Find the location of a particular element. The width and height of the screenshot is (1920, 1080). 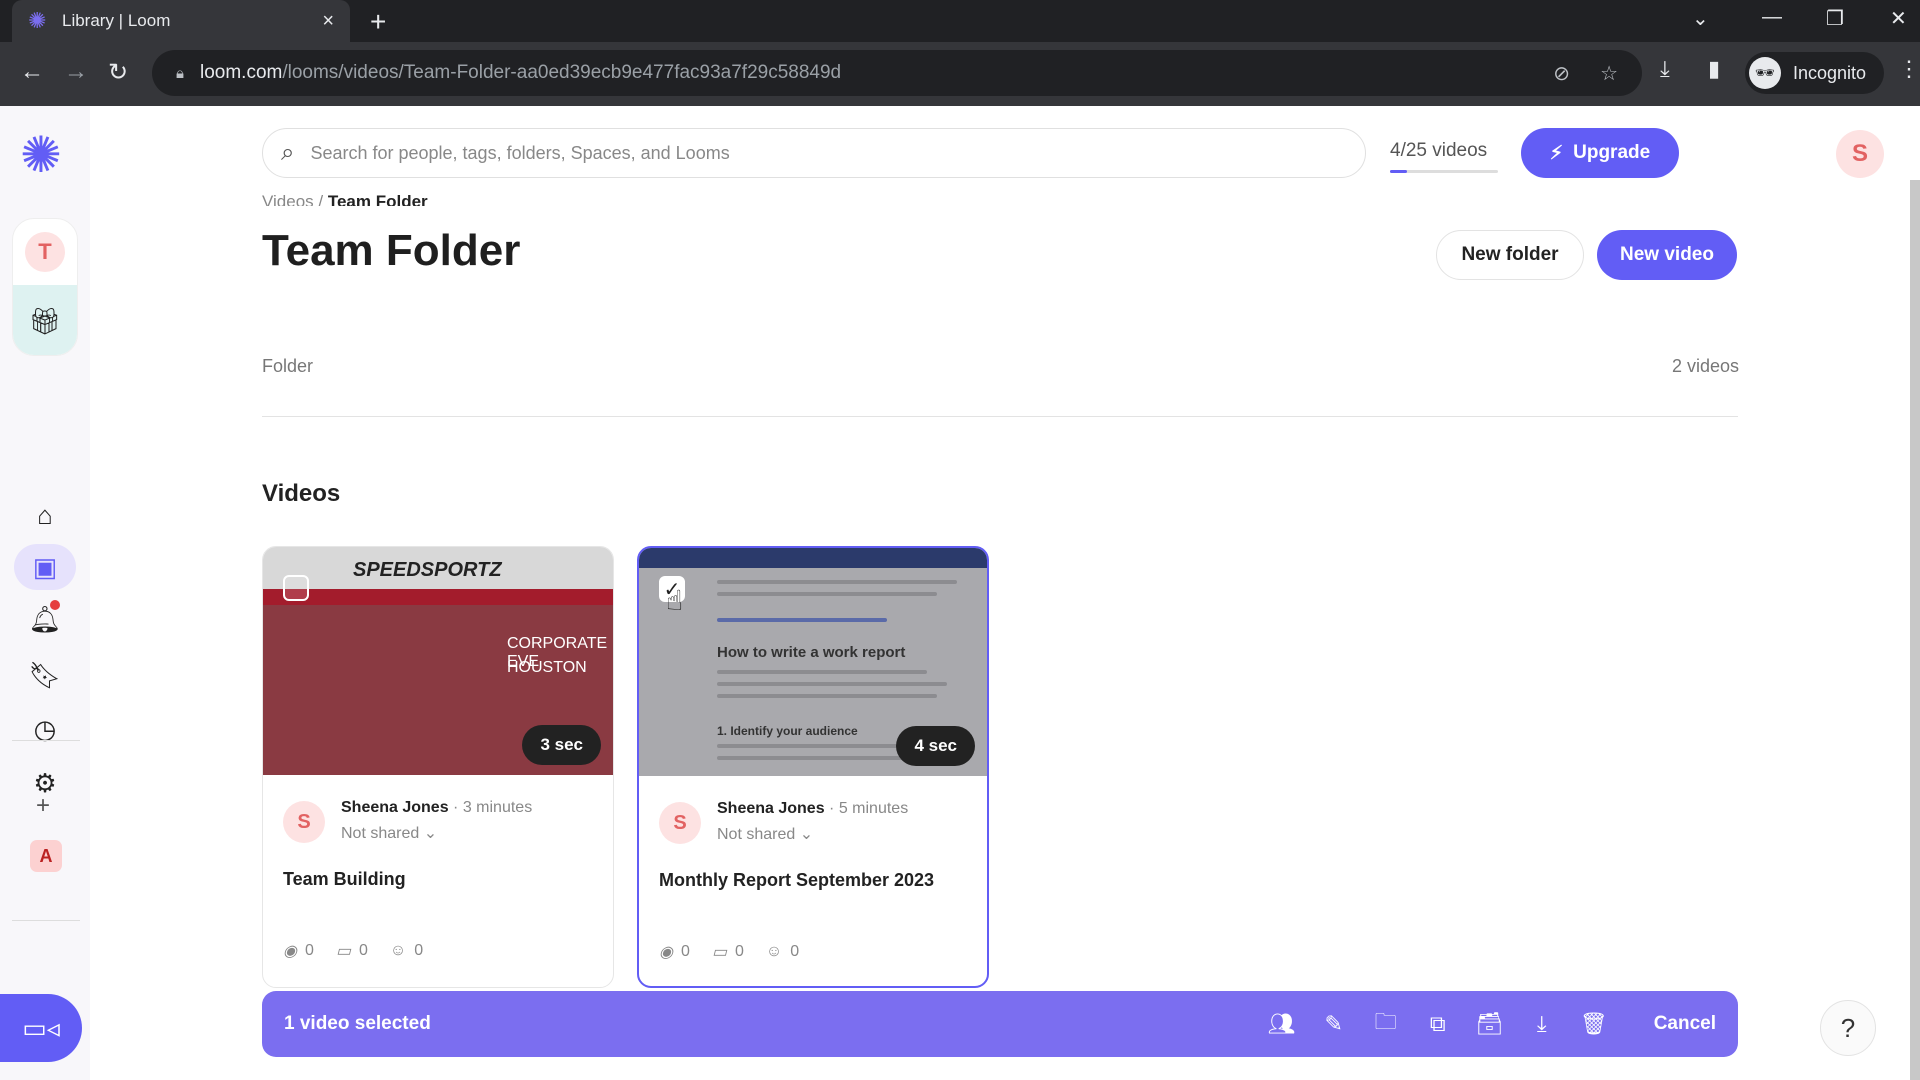

search-input is located at coordinates (828, 153).